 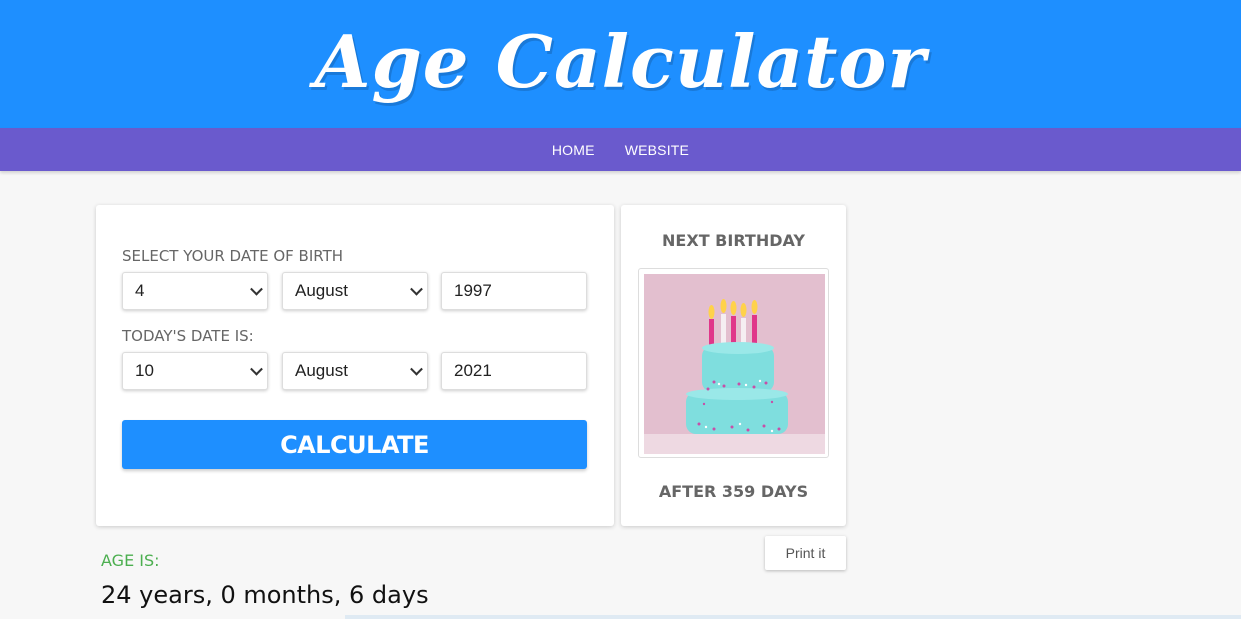 I want to click on dob-year-input: 1997, so click(x=514, y=291).